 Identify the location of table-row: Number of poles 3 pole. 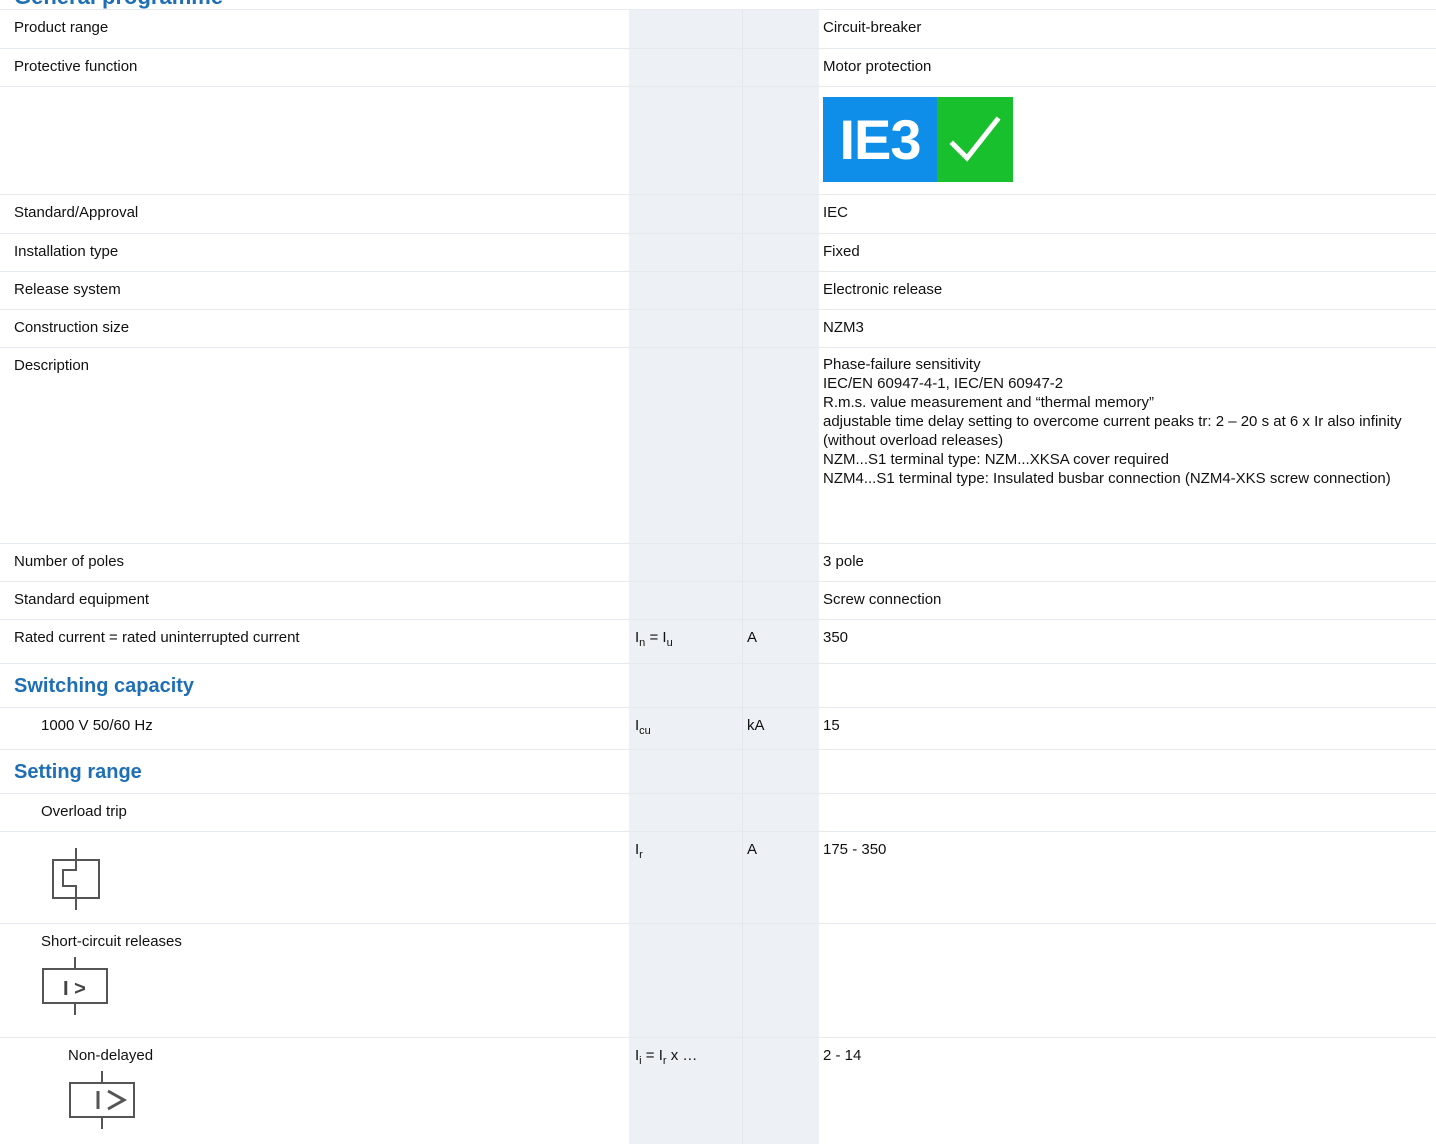
(718, 562).